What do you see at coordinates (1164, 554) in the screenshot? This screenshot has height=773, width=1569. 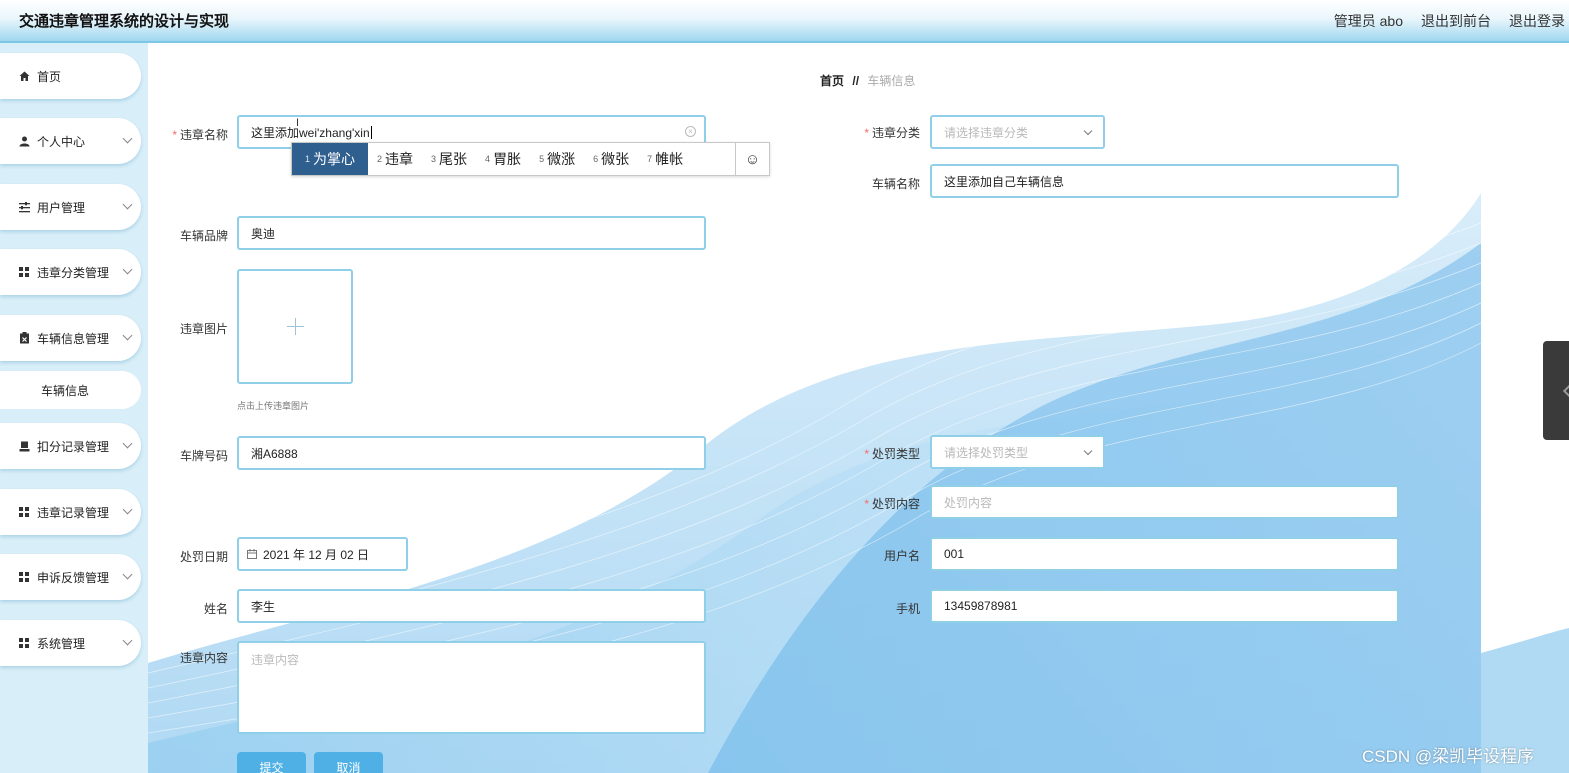 I see `username-input: 001` at bounding box center [1164, 554].